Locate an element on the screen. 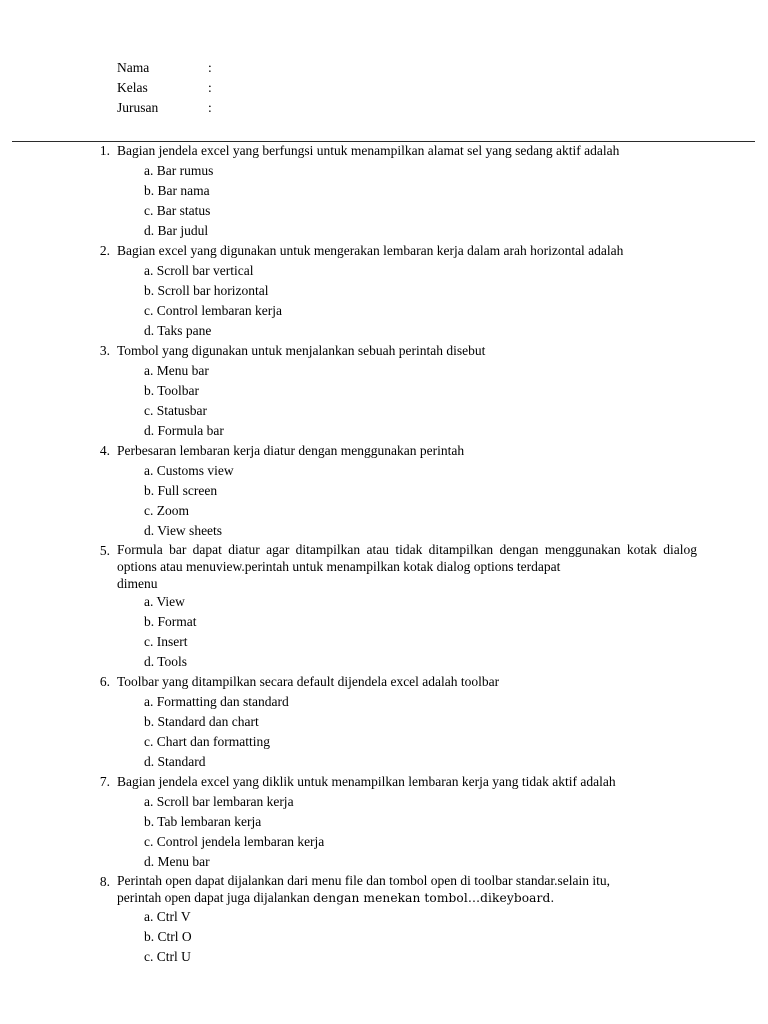 Image resolution: width=768 pixels, height=1024 pixels. answer-option: b. Full screen is located at coordinates (407, 491).